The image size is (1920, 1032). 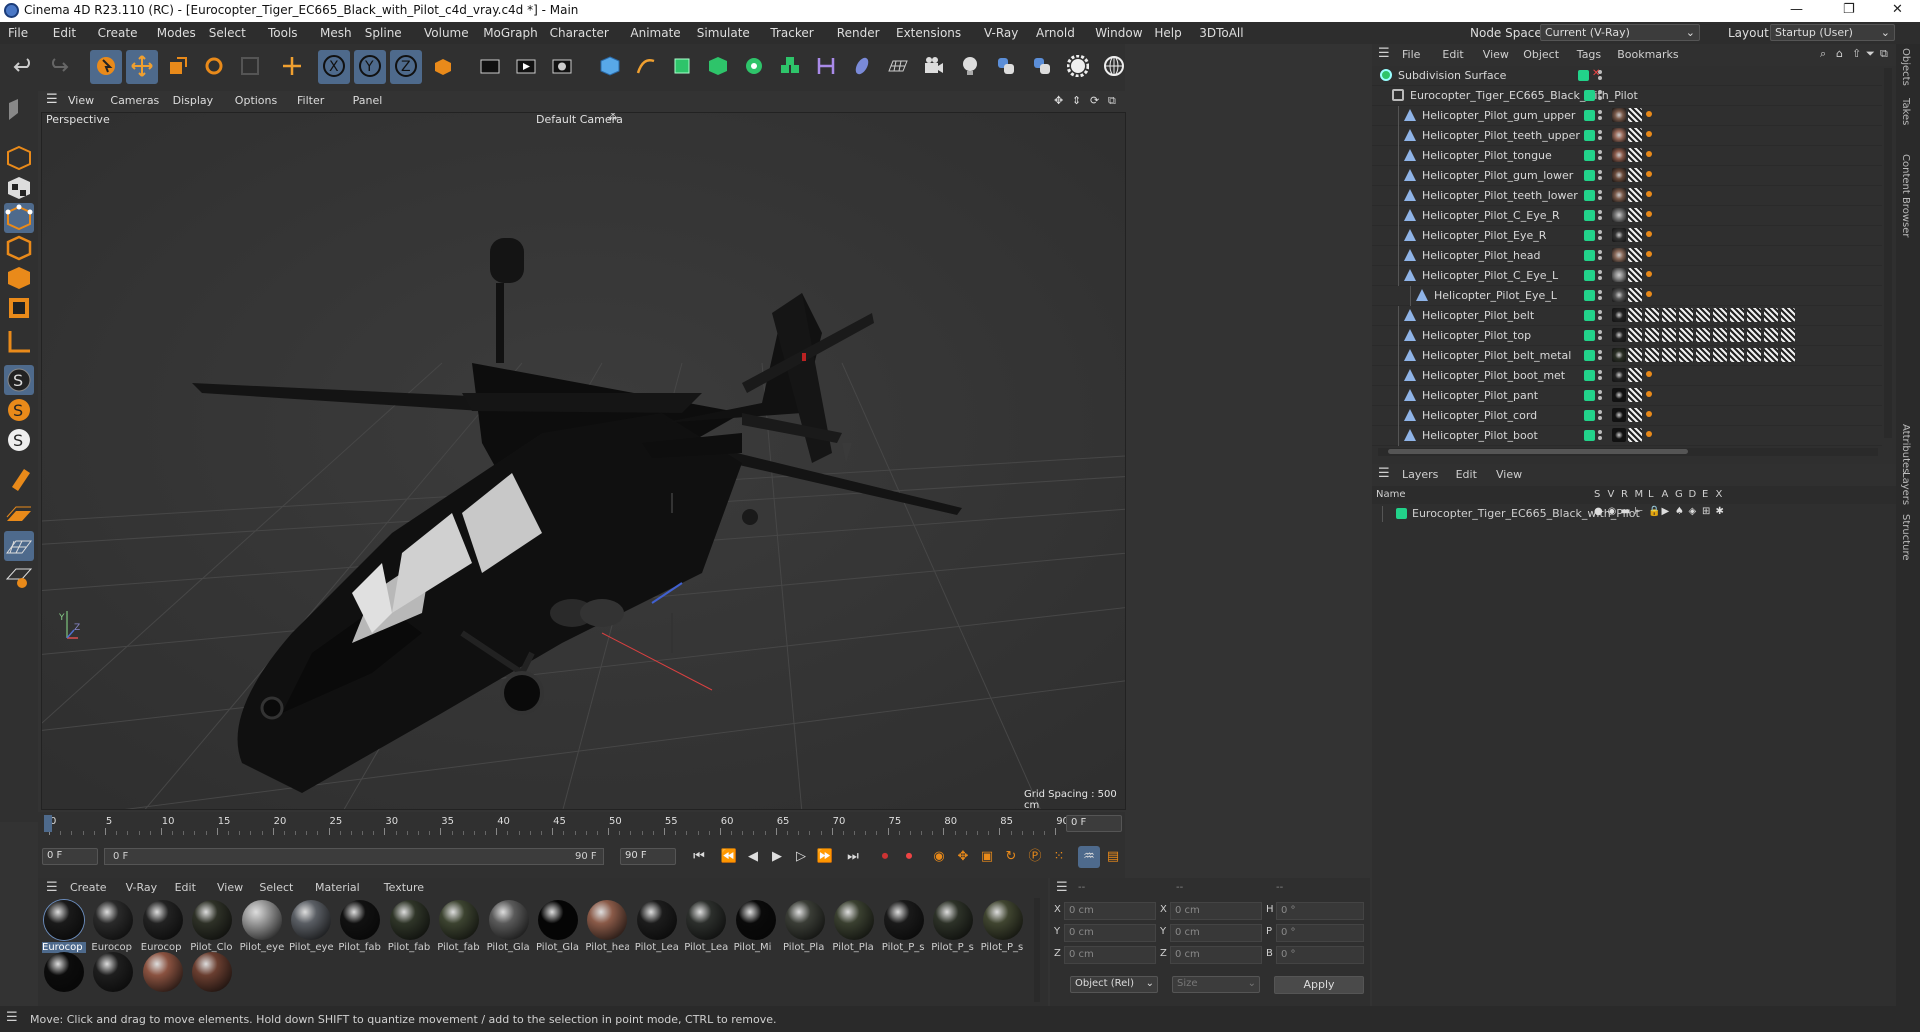 I want to click on menu-file: File, so click(x=18, y=33).